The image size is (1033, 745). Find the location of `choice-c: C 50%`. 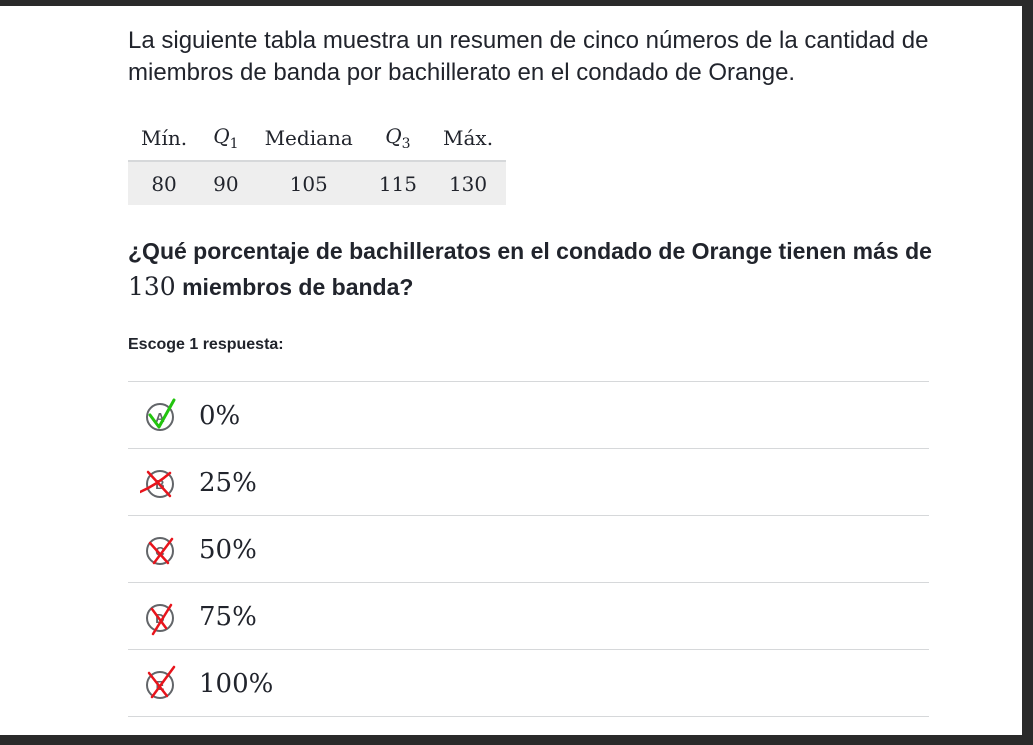

choice-c: C 50% is located at coordinates (528, 549).